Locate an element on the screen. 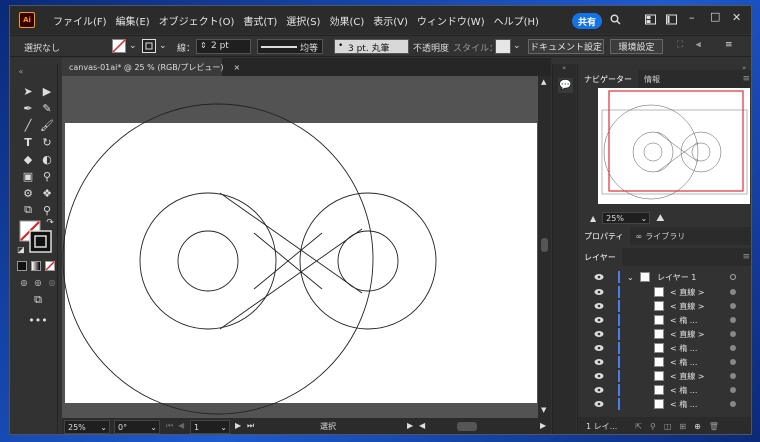 The height and width of the screenshot is (442, 760). stroke-weight-field: ⇕ 2 pt is located at coordinates (223, 46).